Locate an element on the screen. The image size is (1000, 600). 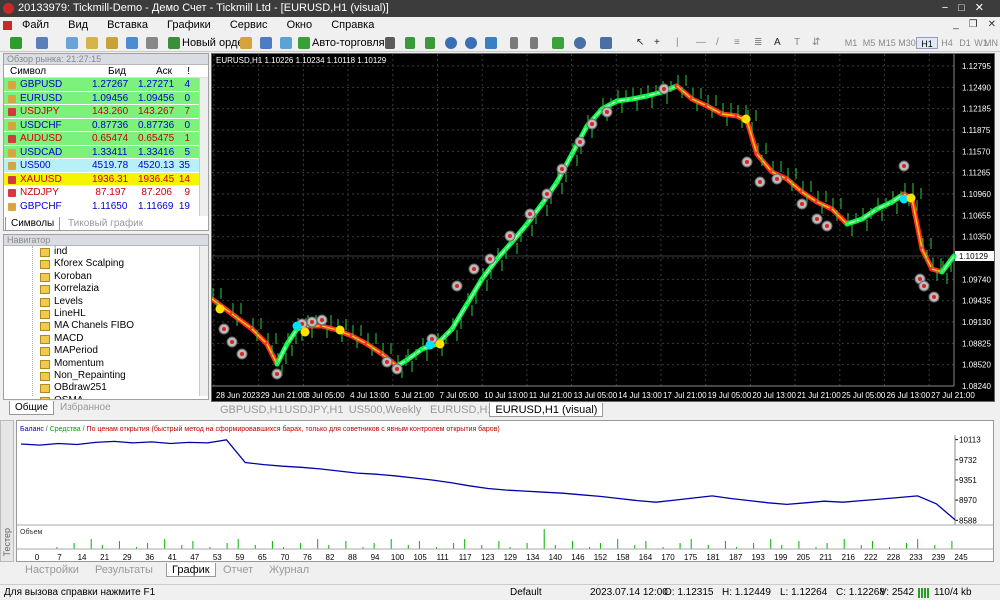
menu-tools: Сервис is located at coordinates (249, 25).